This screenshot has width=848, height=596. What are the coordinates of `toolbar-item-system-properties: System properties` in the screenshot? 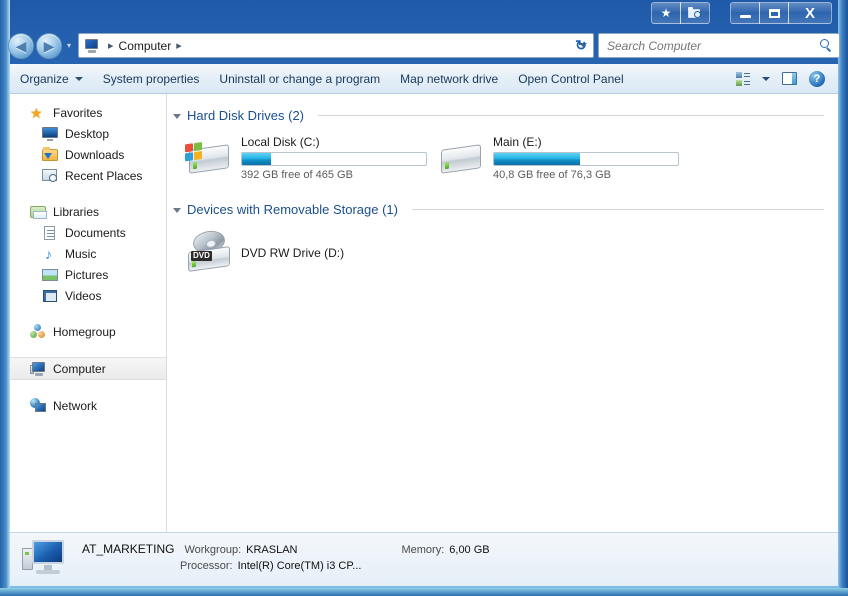 It's located at (151, 79).